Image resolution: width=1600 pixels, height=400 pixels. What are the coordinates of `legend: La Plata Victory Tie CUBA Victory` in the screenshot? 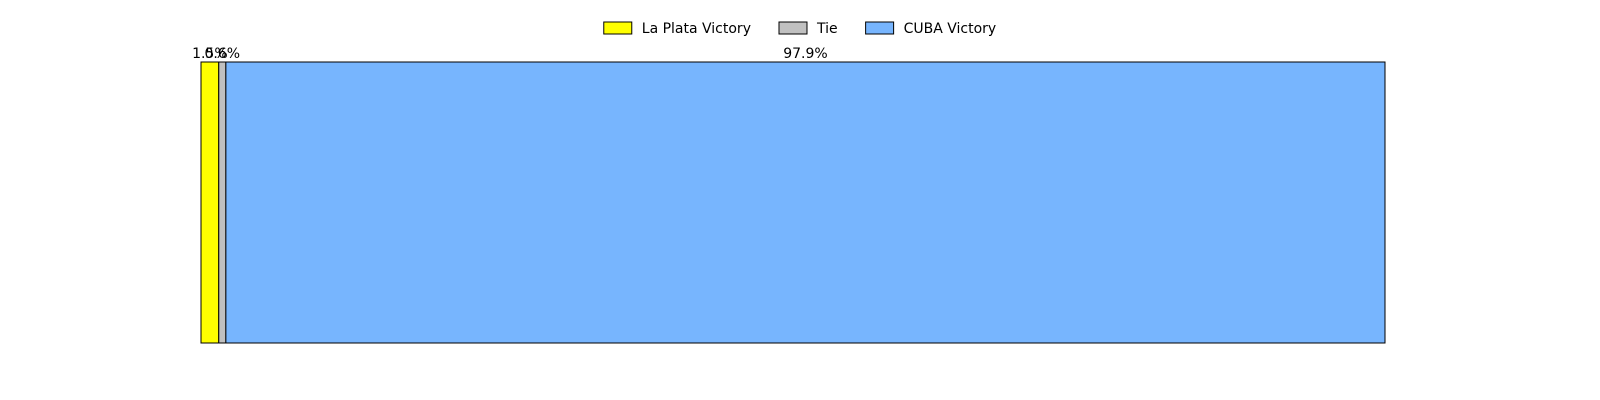 It's located at (800, 29).